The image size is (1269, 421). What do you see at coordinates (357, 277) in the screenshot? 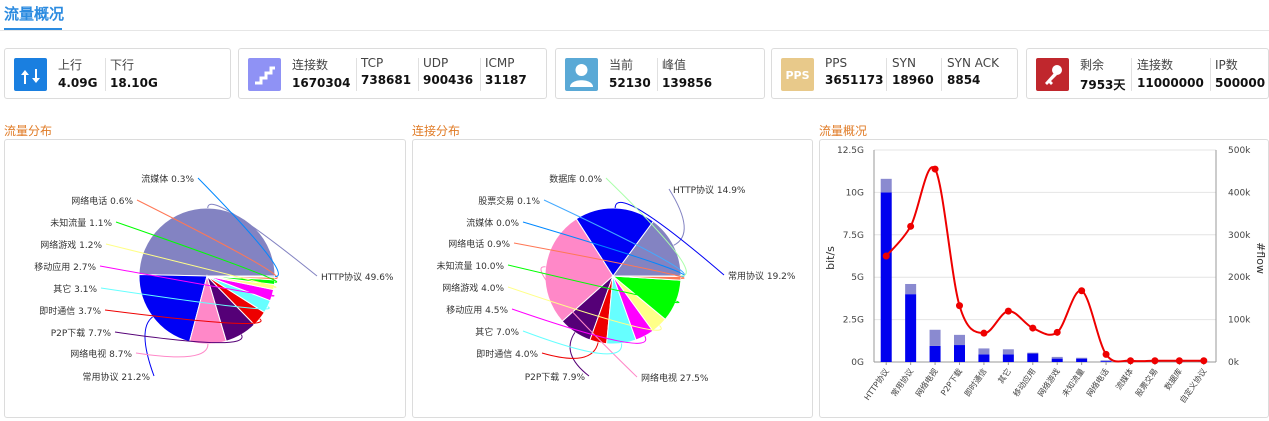
I see `pie-label: HTTP协议 49.6%` at bounding box center [357, 277].